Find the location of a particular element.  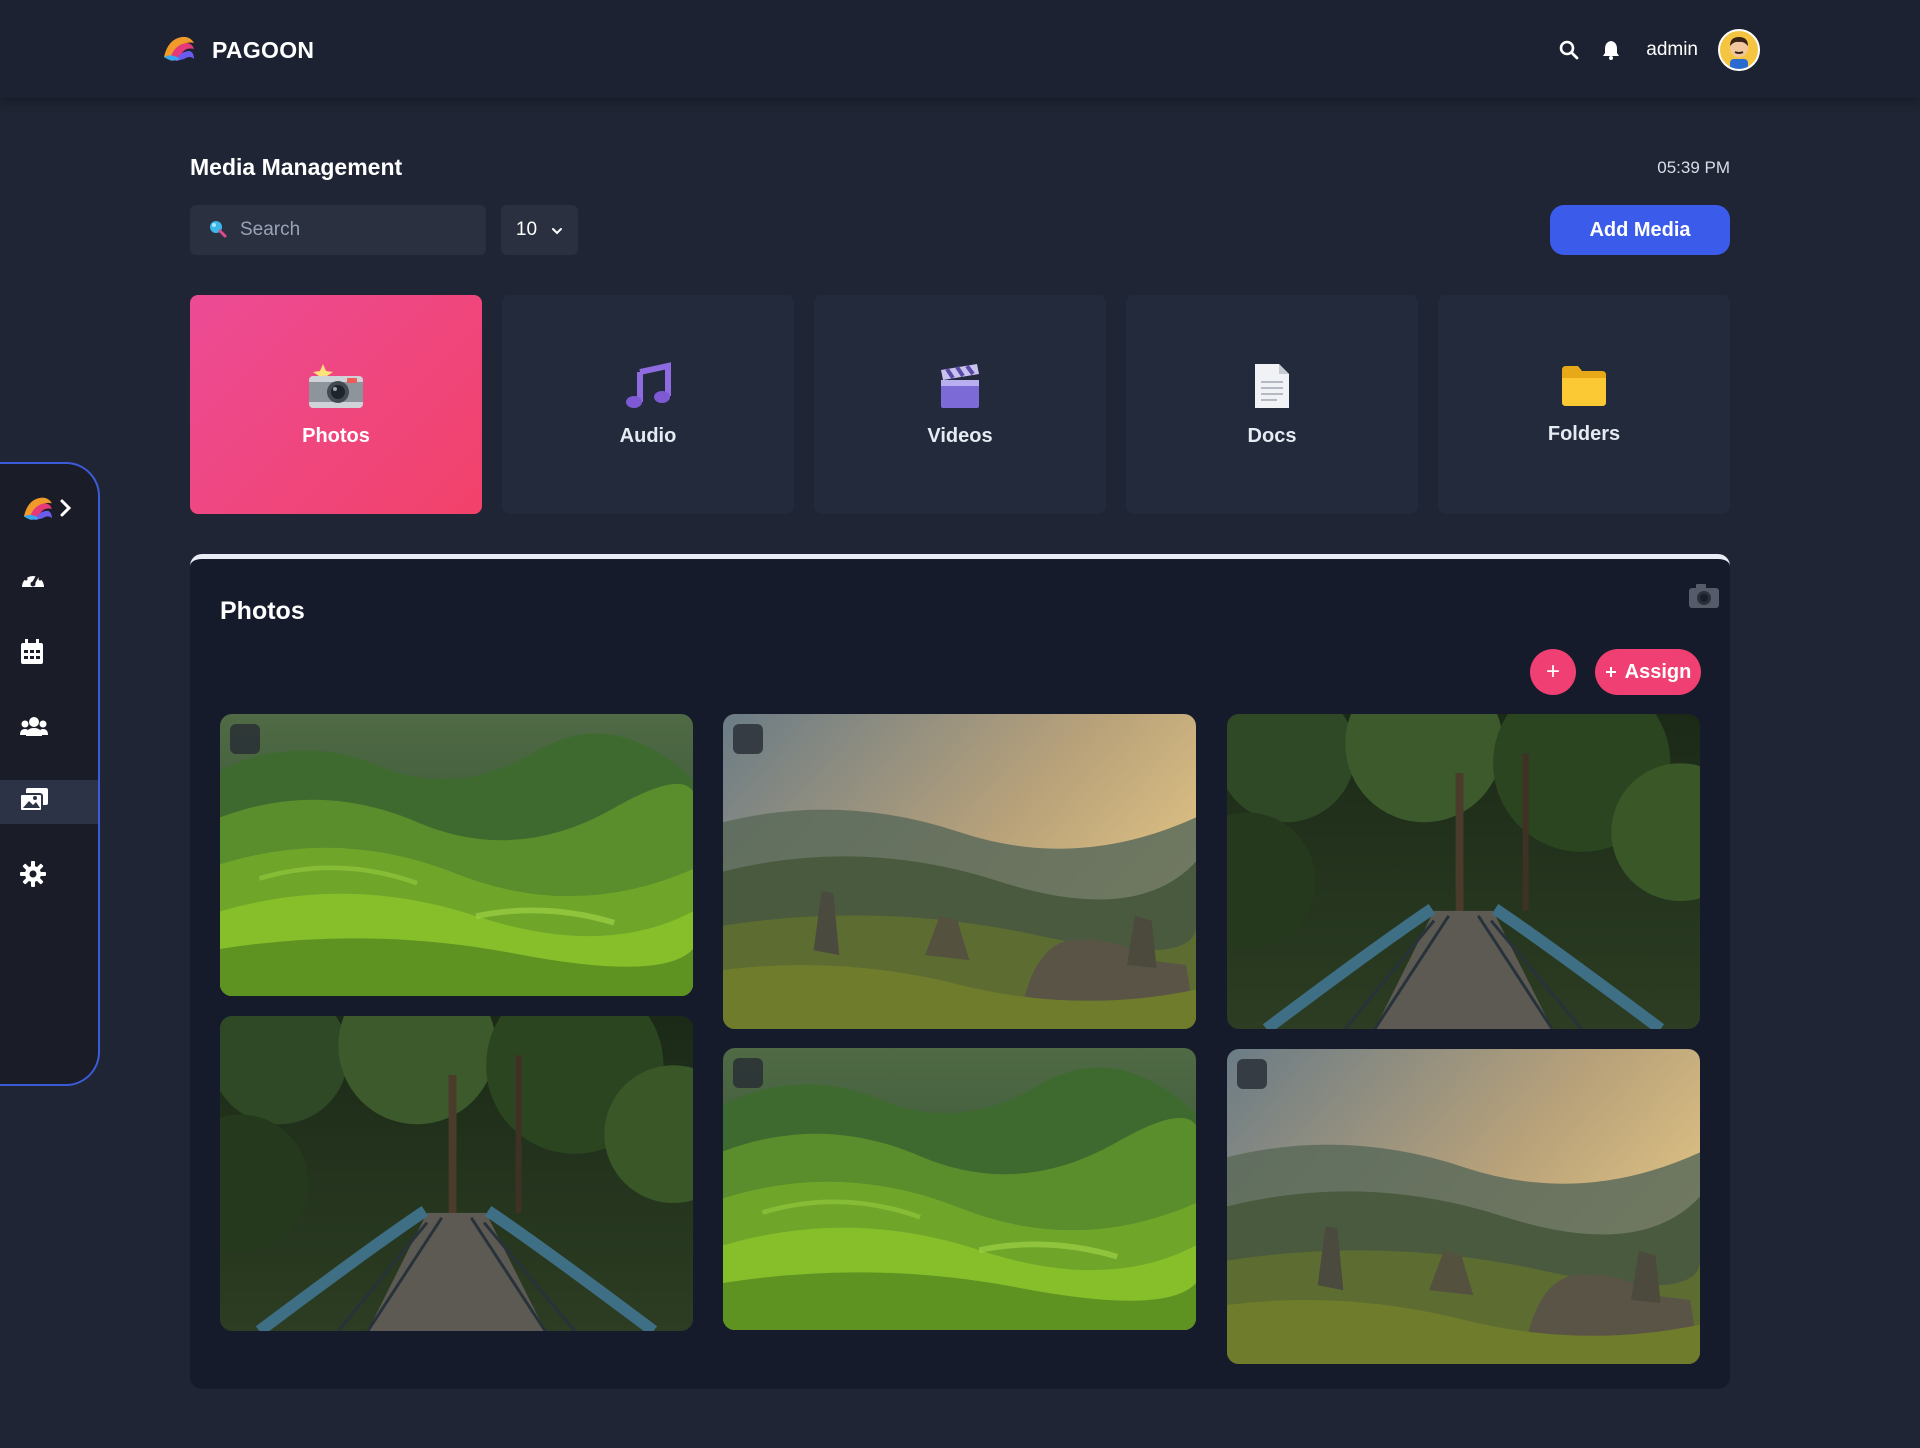

add-photo-button: + is located at coordinates (1553, 672).